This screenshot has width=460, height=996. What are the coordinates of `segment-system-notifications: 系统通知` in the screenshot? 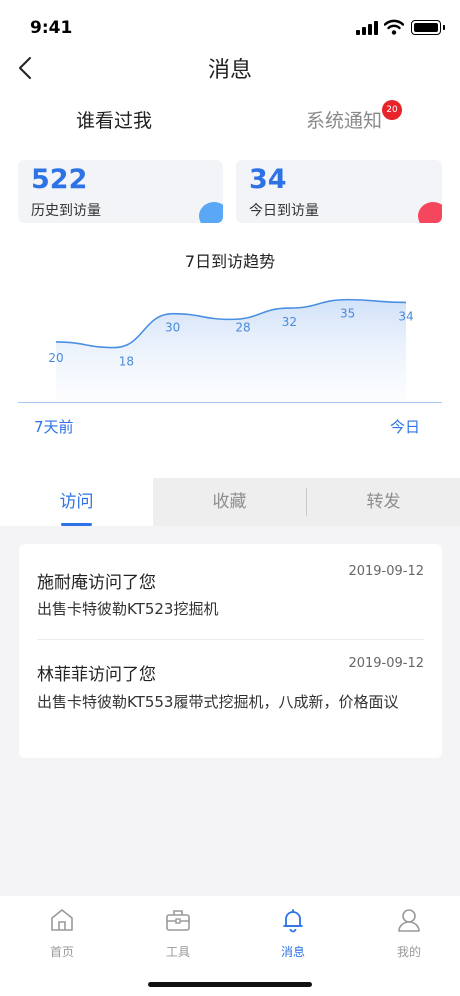 It's located at (344, 119).